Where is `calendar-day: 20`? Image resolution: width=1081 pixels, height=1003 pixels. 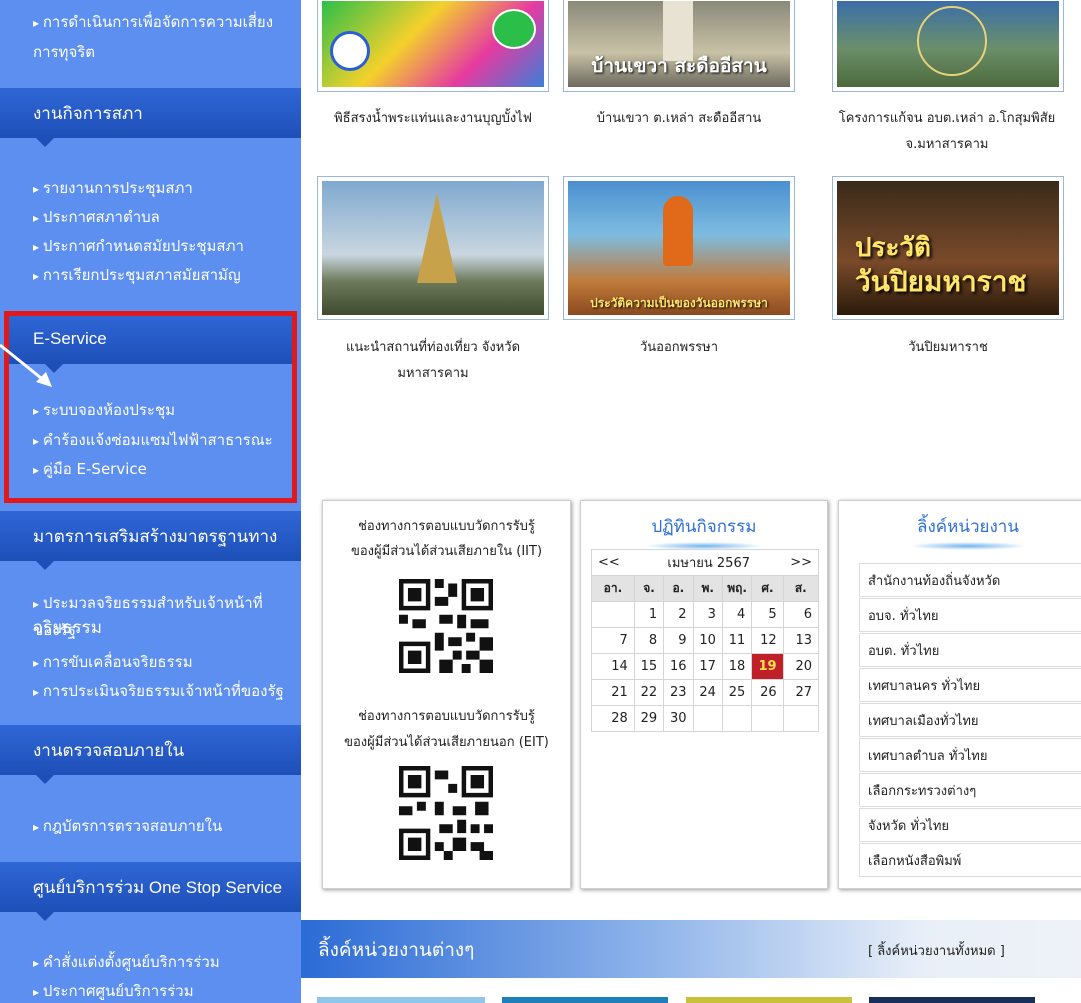 calendar-day: 20 is located at coordinates (801, 666).